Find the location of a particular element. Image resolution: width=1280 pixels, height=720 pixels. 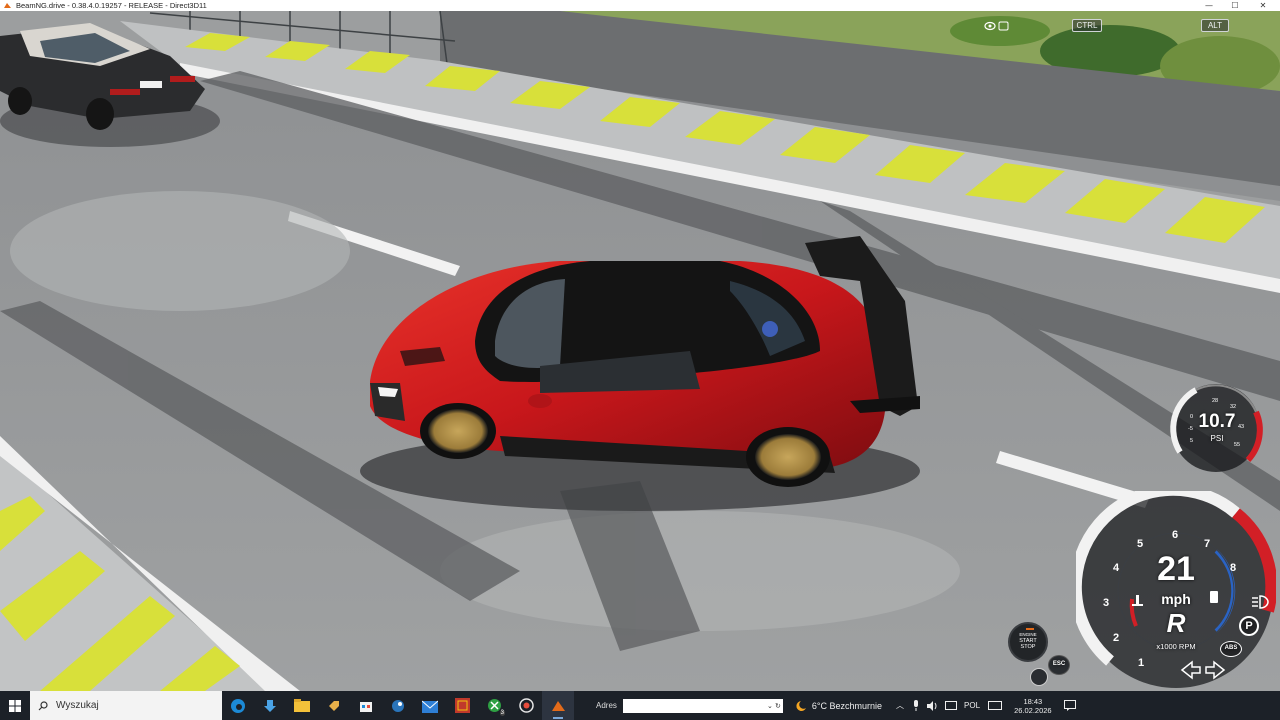

windows-logo-icon is located at coordinates (15, 705).